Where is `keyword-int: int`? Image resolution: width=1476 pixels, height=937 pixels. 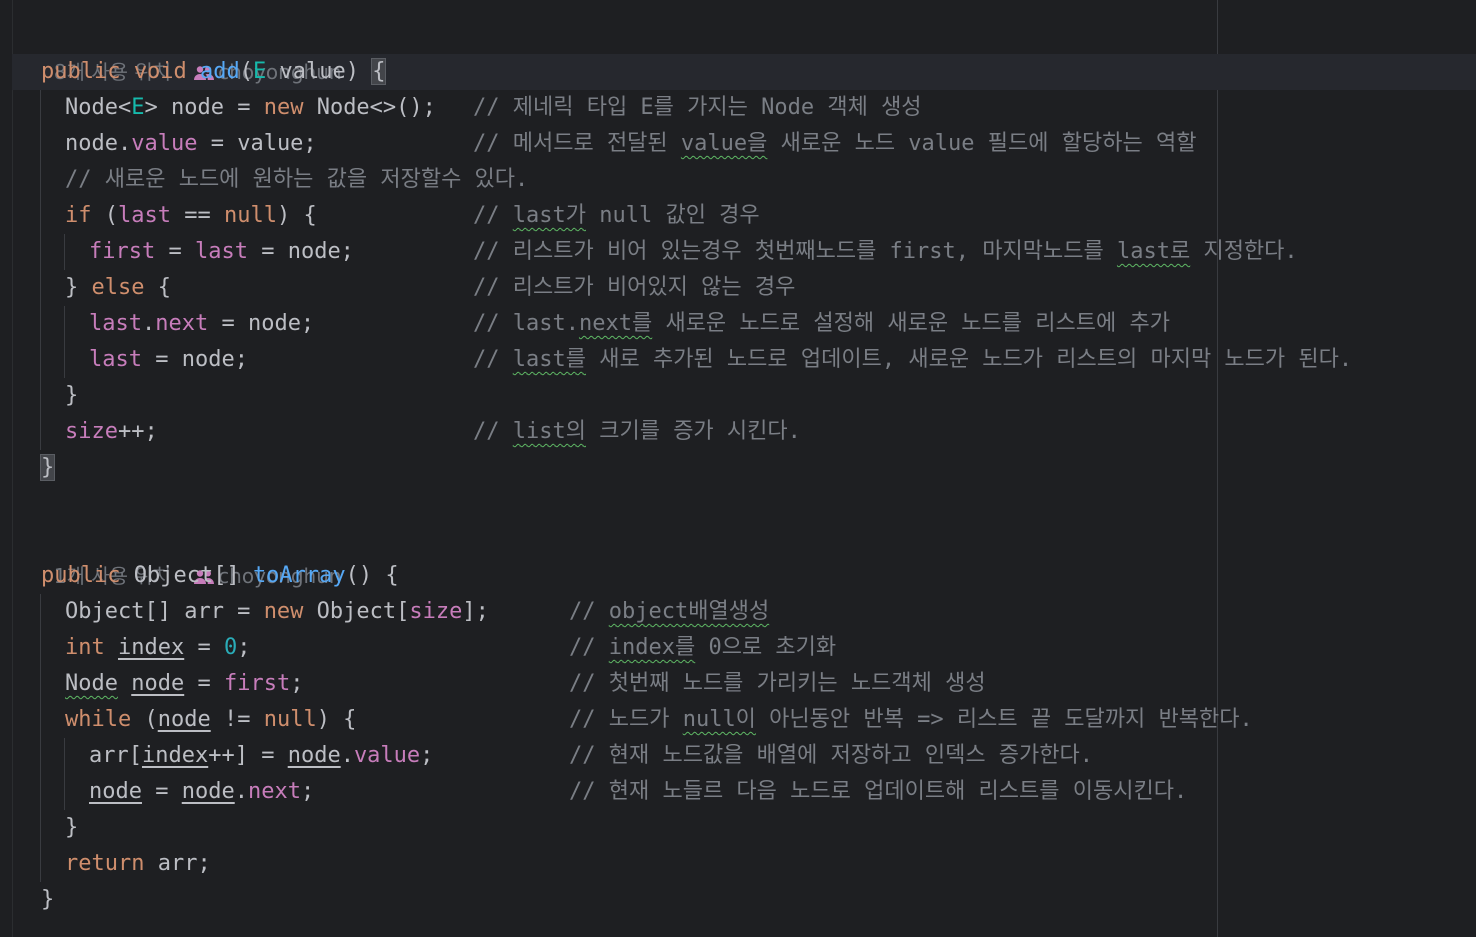
keyword-int: int is located at coordinates (85, 647).